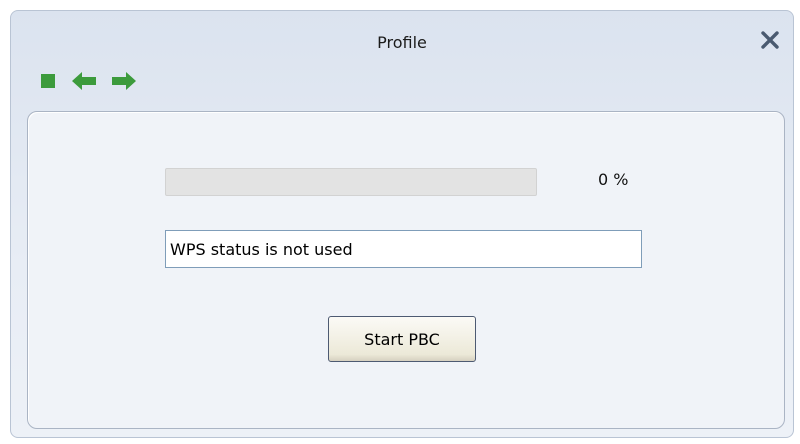 This screenshot has height=444, width=800. I want to click on stop-icon, so click(48, 81).